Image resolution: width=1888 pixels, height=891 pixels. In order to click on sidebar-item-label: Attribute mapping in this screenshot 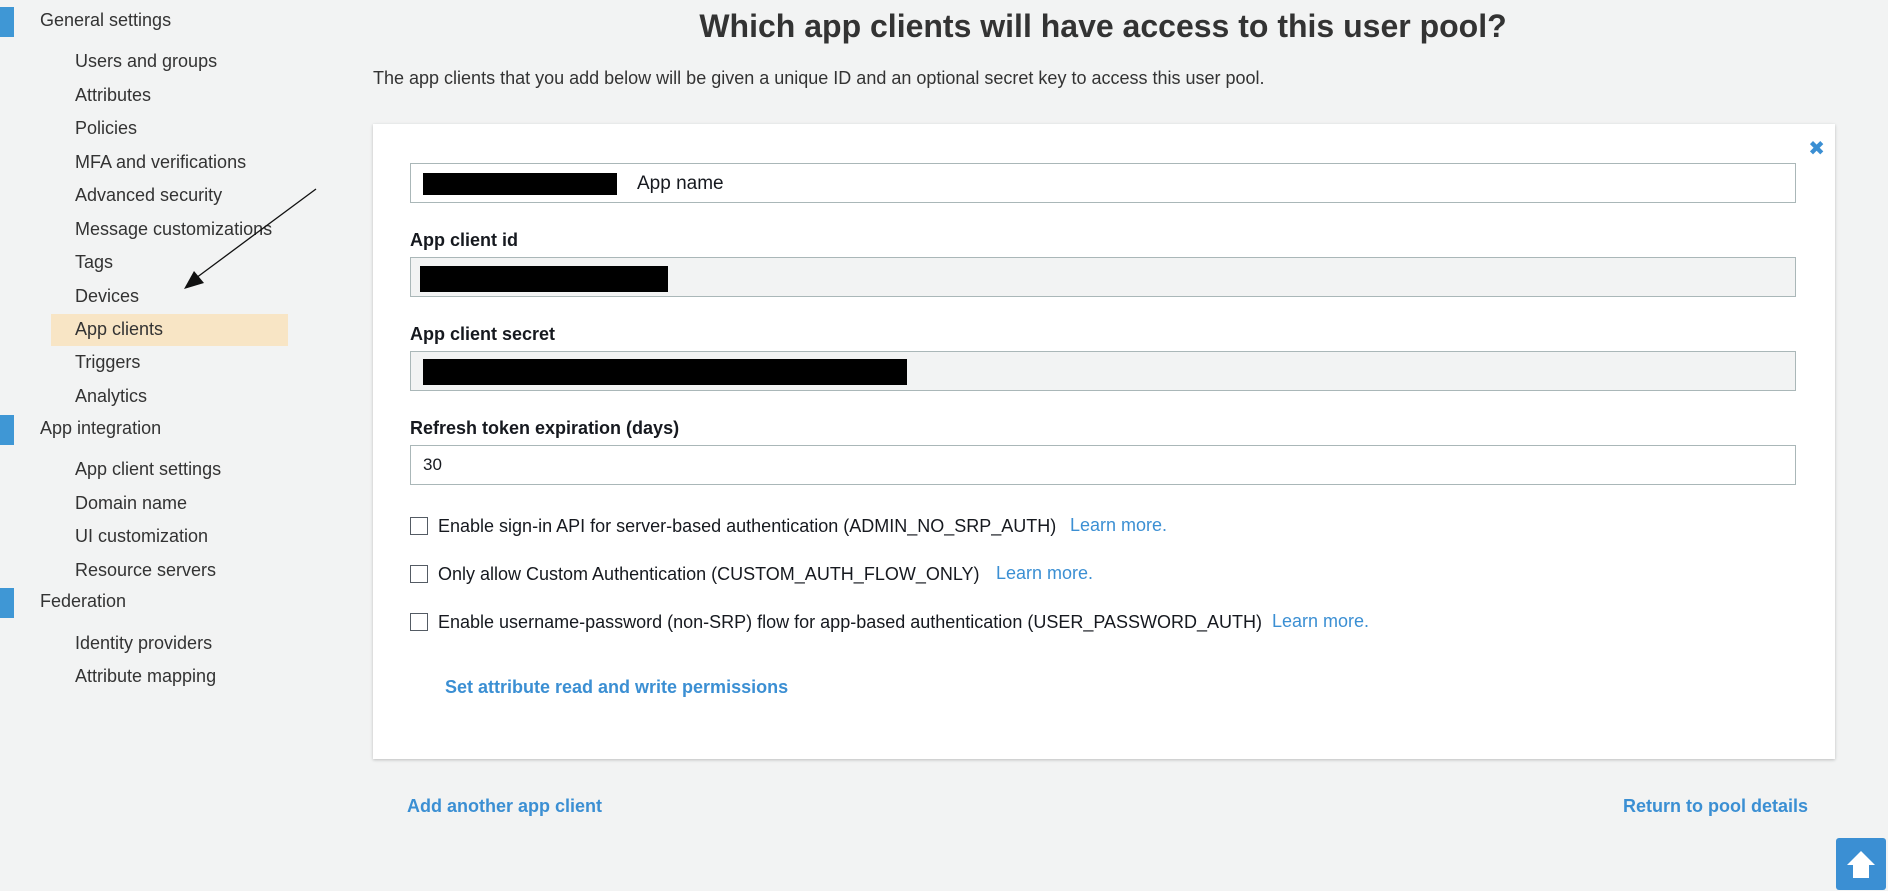, I will do `click(146, 676)`.